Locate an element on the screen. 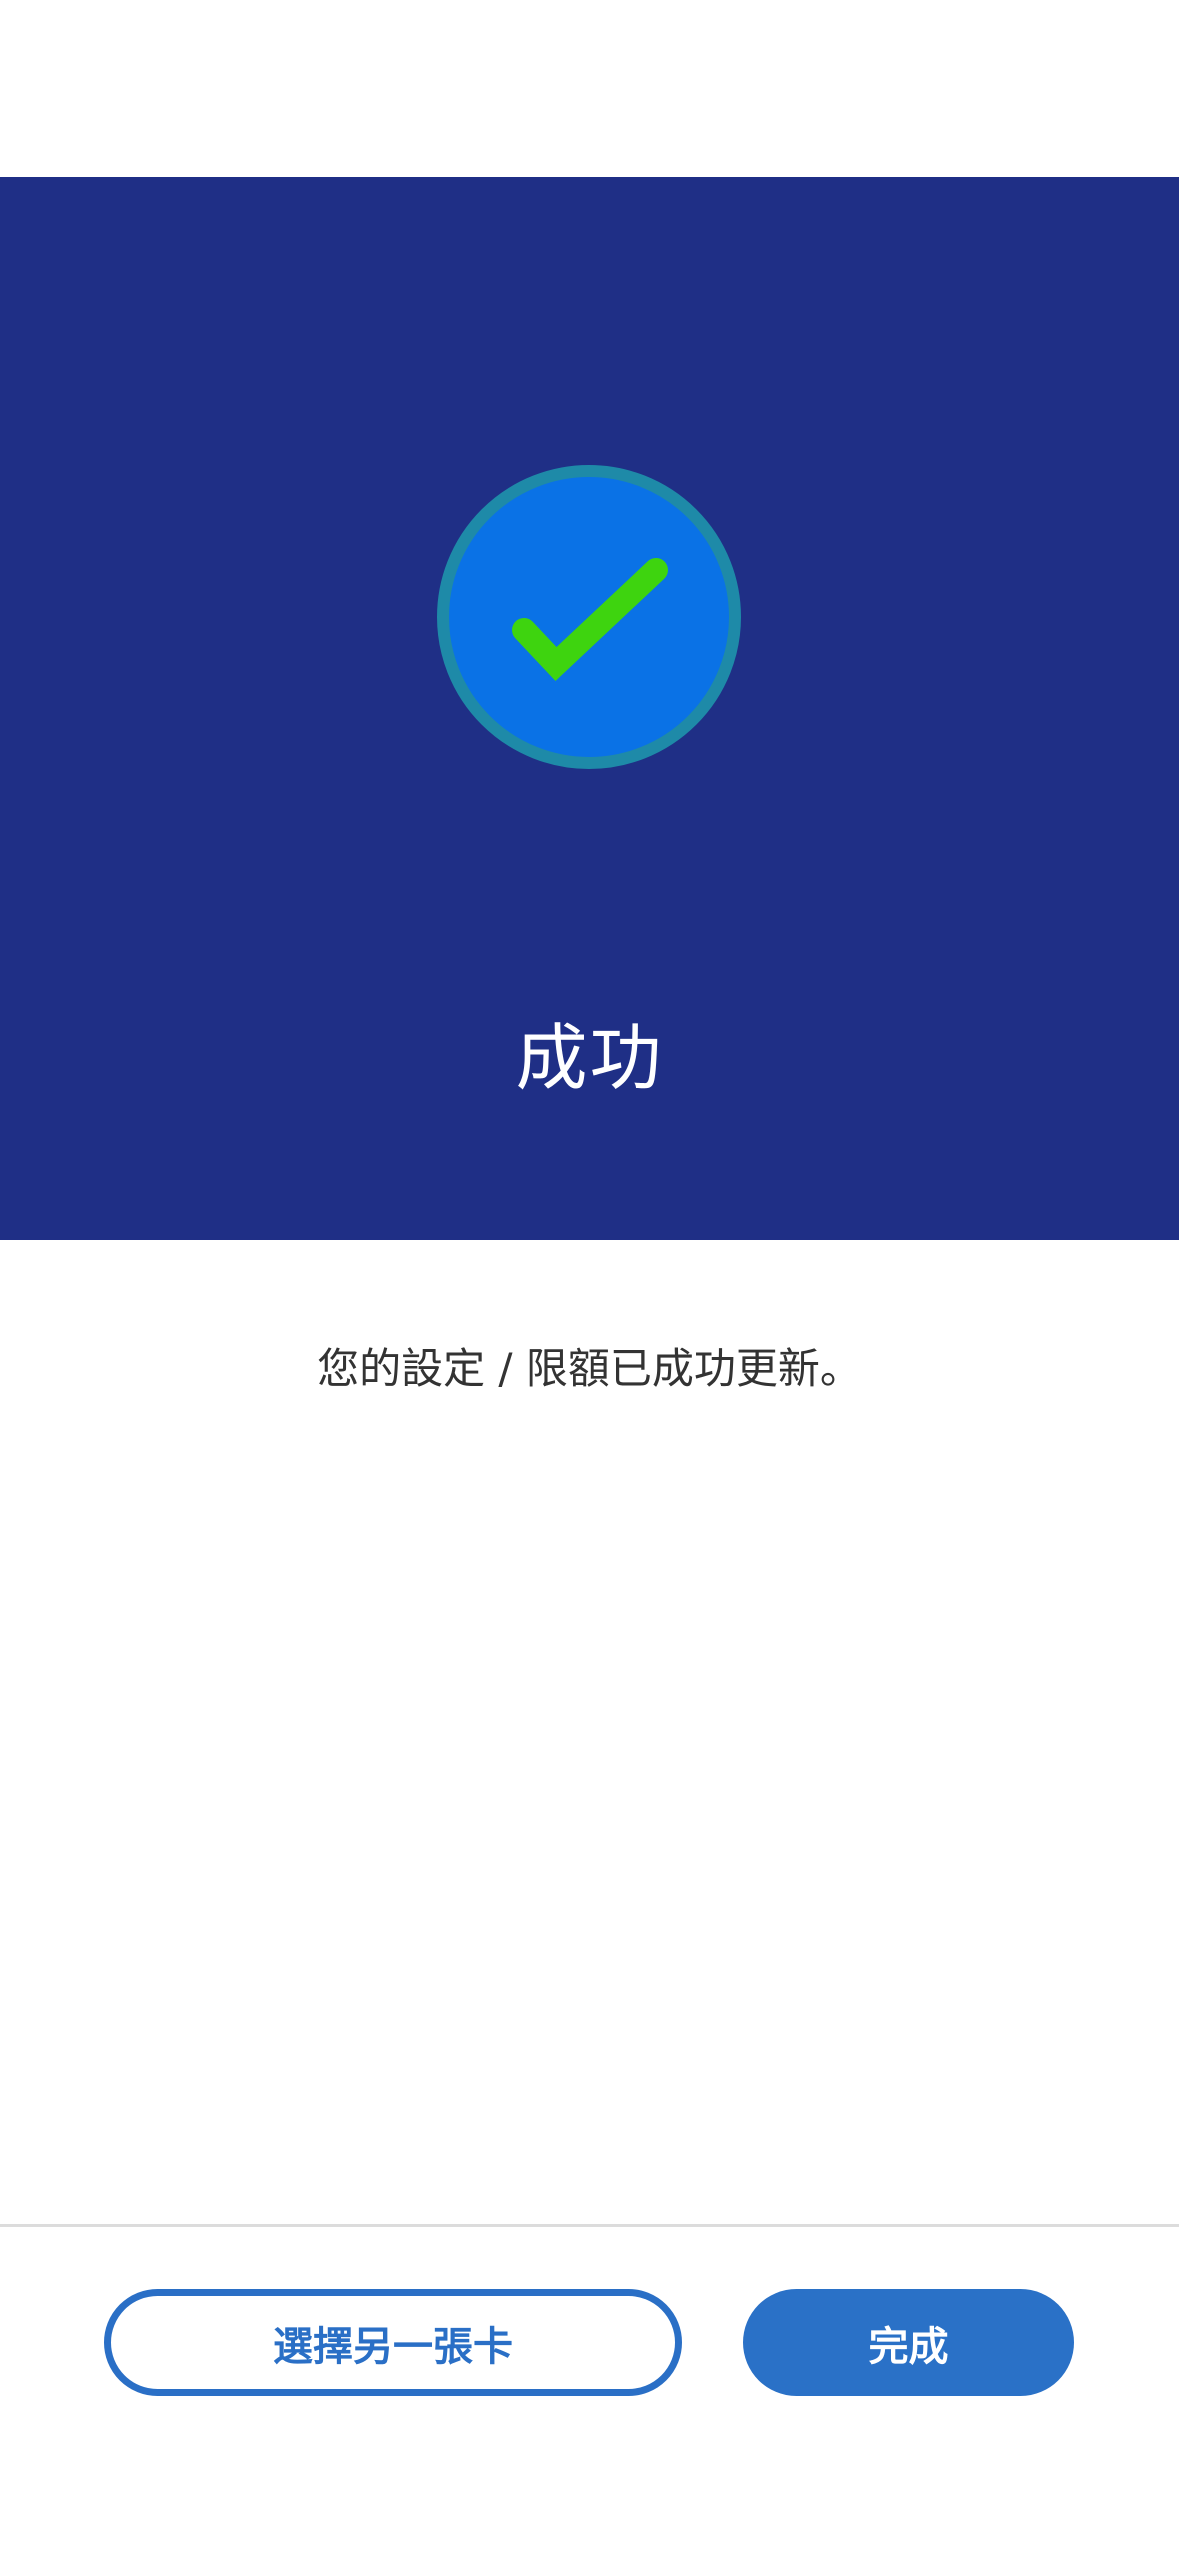 This screenshot has height=2556, width=1179. success-title: 成功 is located at coordinates (589, 1058).